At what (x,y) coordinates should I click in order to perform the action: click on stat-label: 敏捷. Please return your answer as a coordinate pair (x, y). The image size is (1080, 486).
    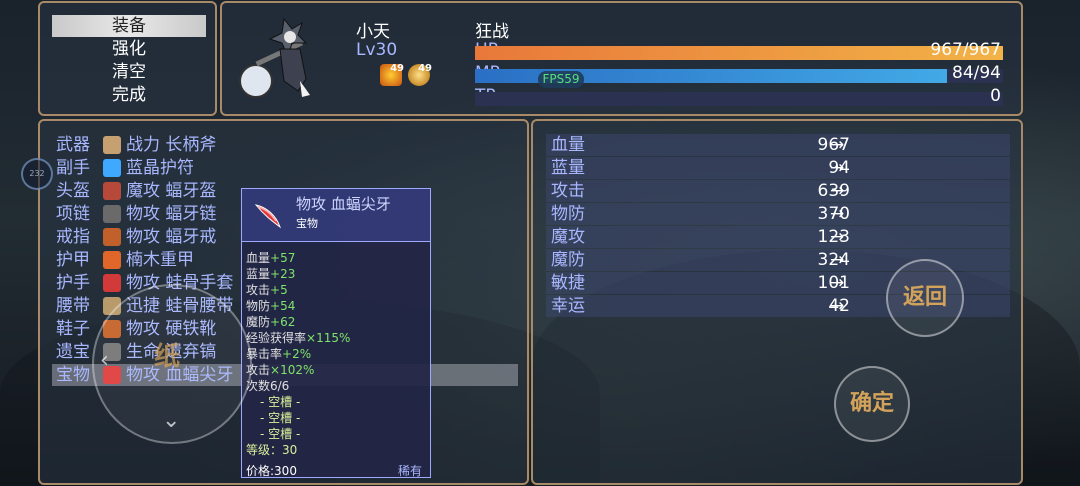
    Looking at the image, I should click on (568, 283).